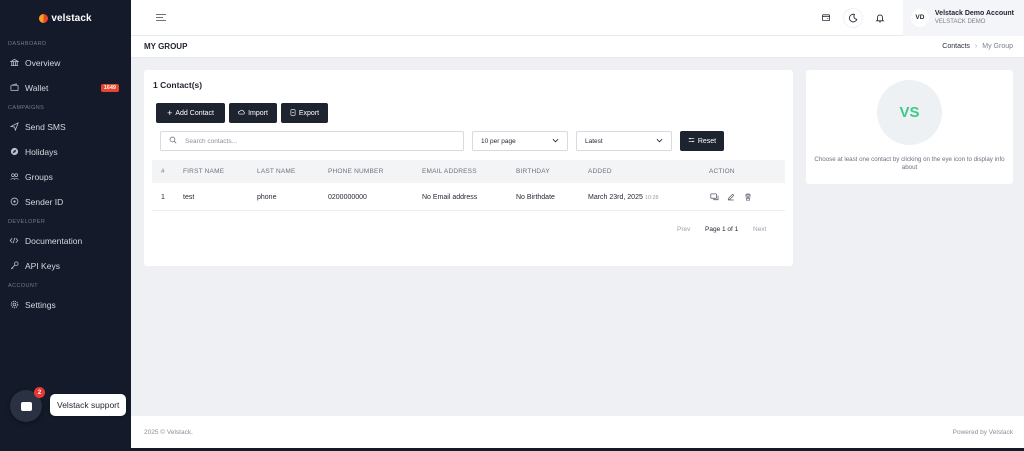 This screenshot has width=1024, height=451. What do you see at coordinates (14, 127) in the screenshot?
I see `send-icon` at bounding box center [14, 127].